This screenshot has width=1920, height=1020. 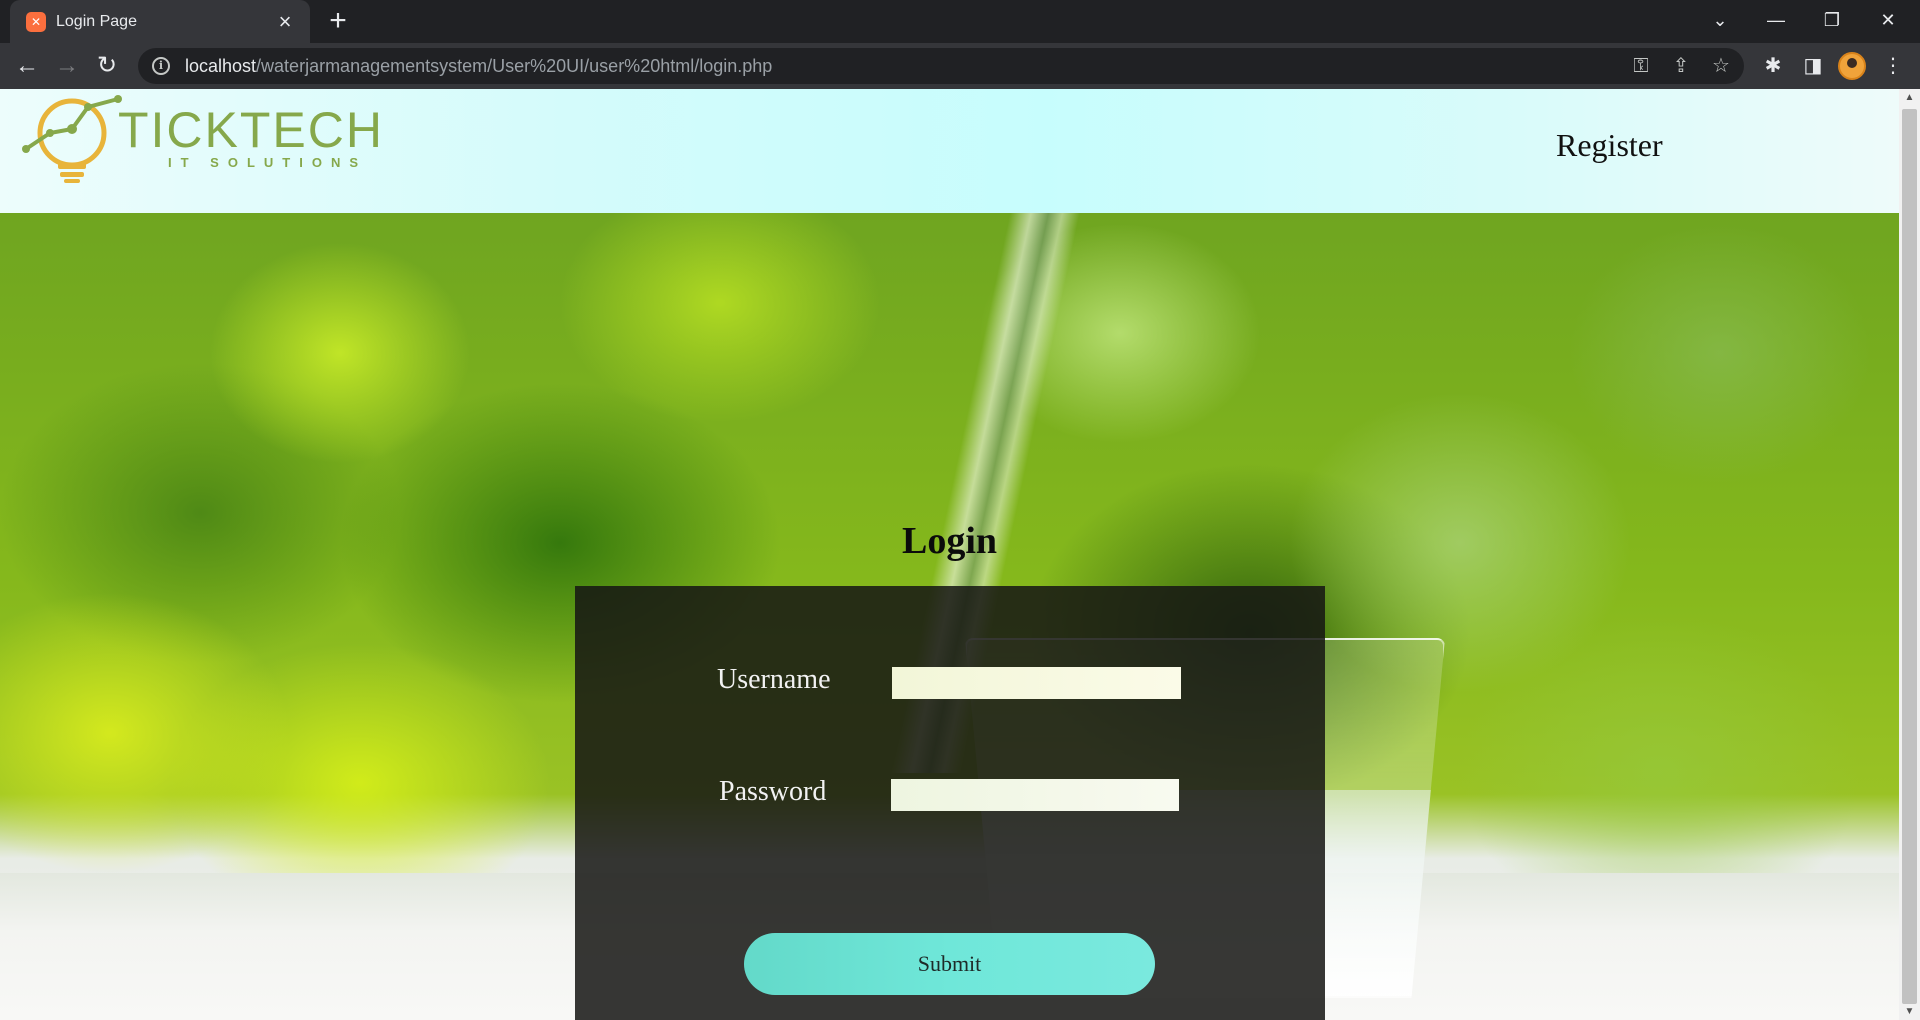 What do you see at coordinates (1832, 20) in the screenshot?
I see `restore-icon: ❐` at bounding box center [1832, 20].